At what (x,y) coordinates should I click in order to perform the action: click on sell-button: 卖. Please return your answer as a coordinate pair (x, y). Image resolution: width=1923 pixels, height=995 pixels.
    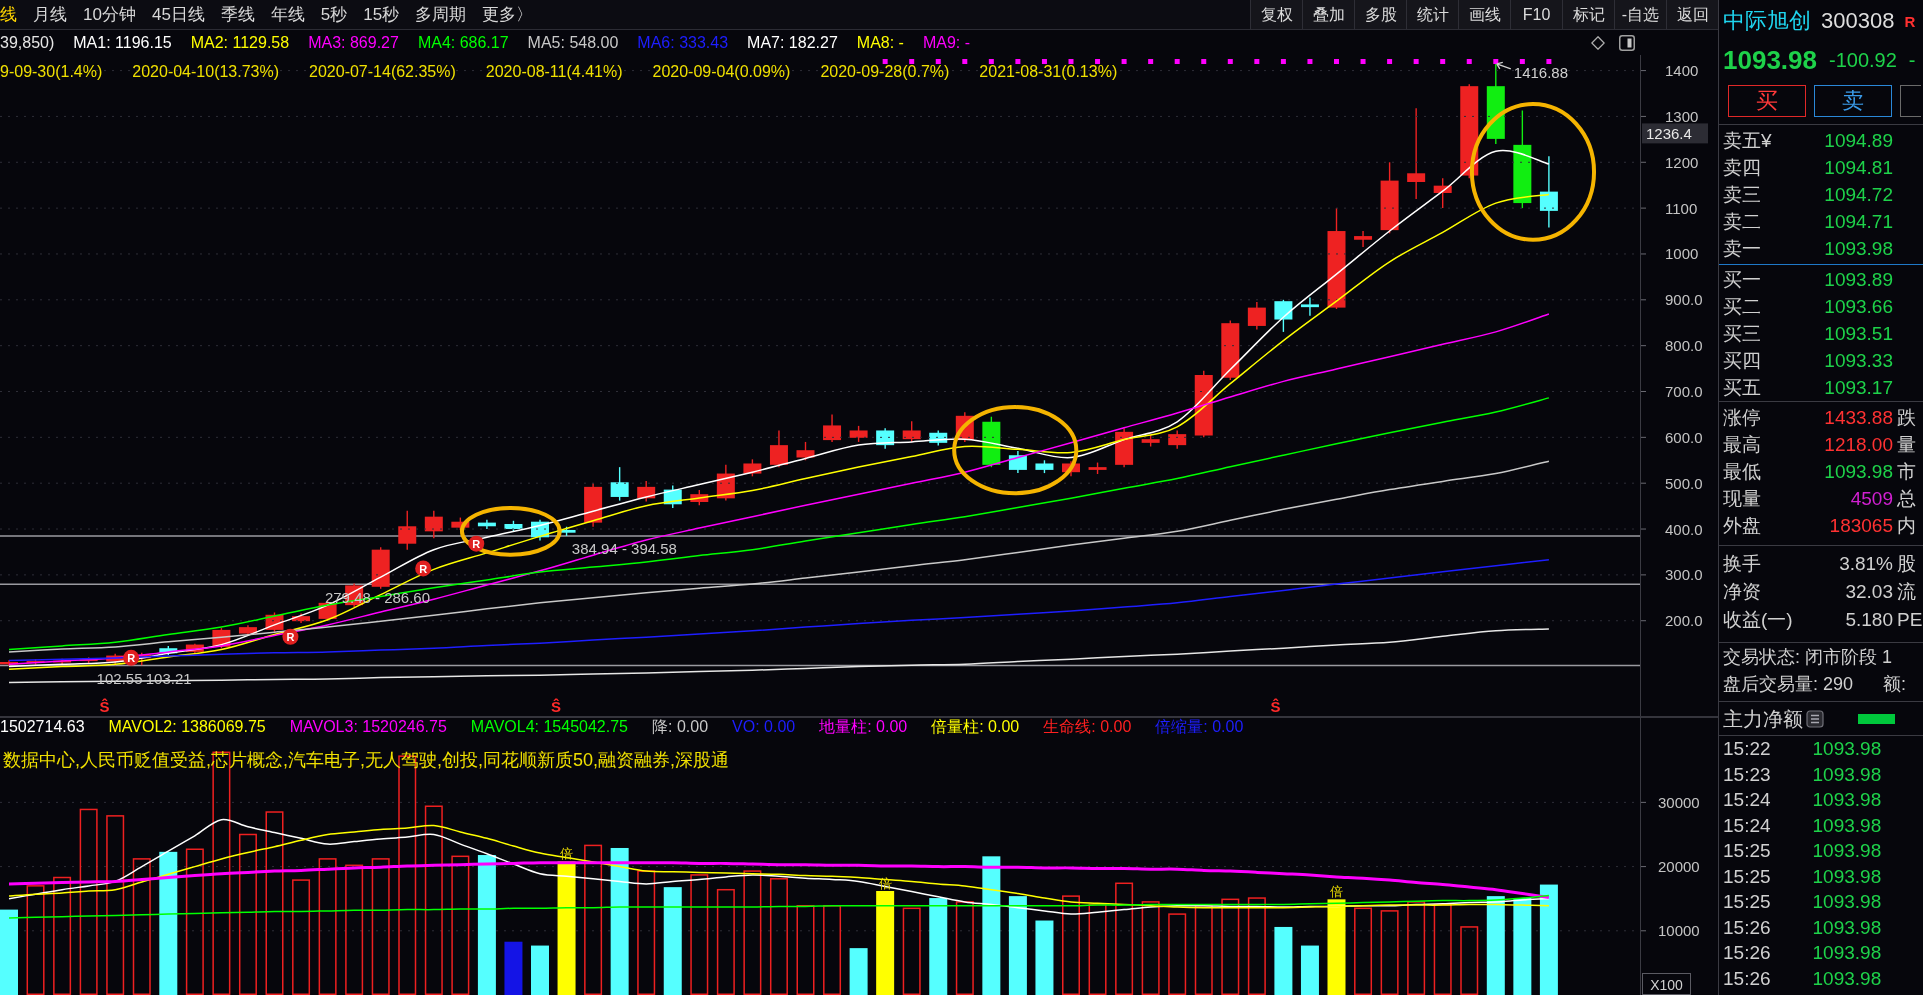
    Looking at the image, I should click on (1853, 101).